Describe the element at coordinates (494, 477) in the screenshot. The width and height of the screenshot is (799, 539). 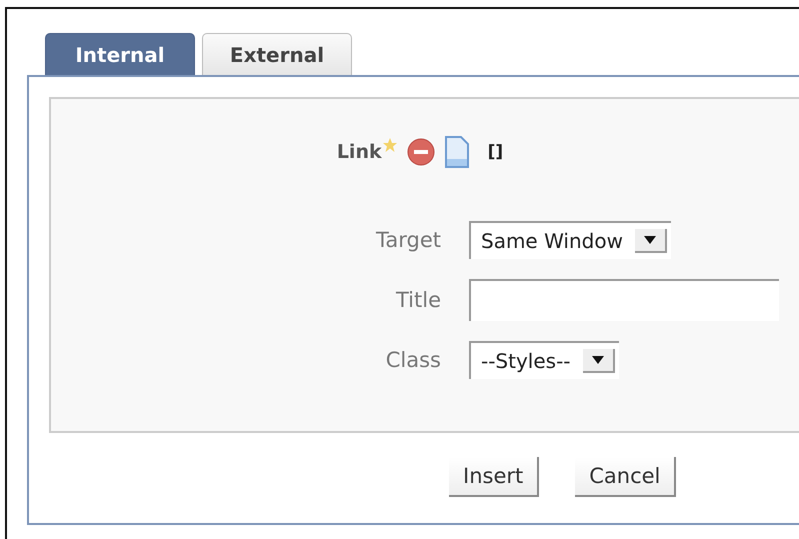
I see `dialog-button: Insert` at that location.